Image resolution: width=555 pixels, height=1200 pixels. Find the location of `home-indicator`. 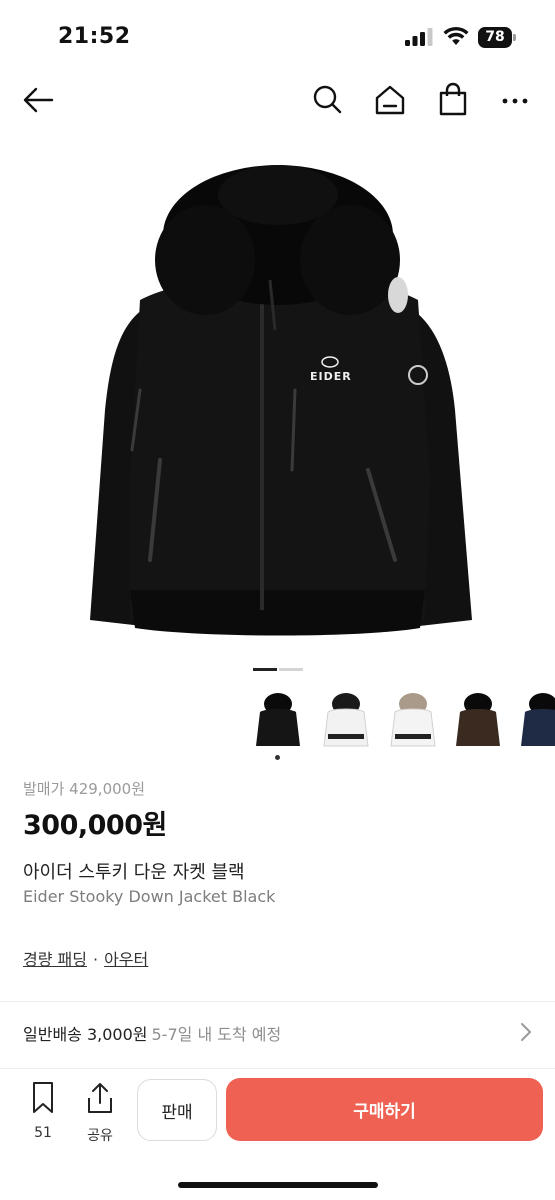

home-indicator is located at coordinates (278, 1185).